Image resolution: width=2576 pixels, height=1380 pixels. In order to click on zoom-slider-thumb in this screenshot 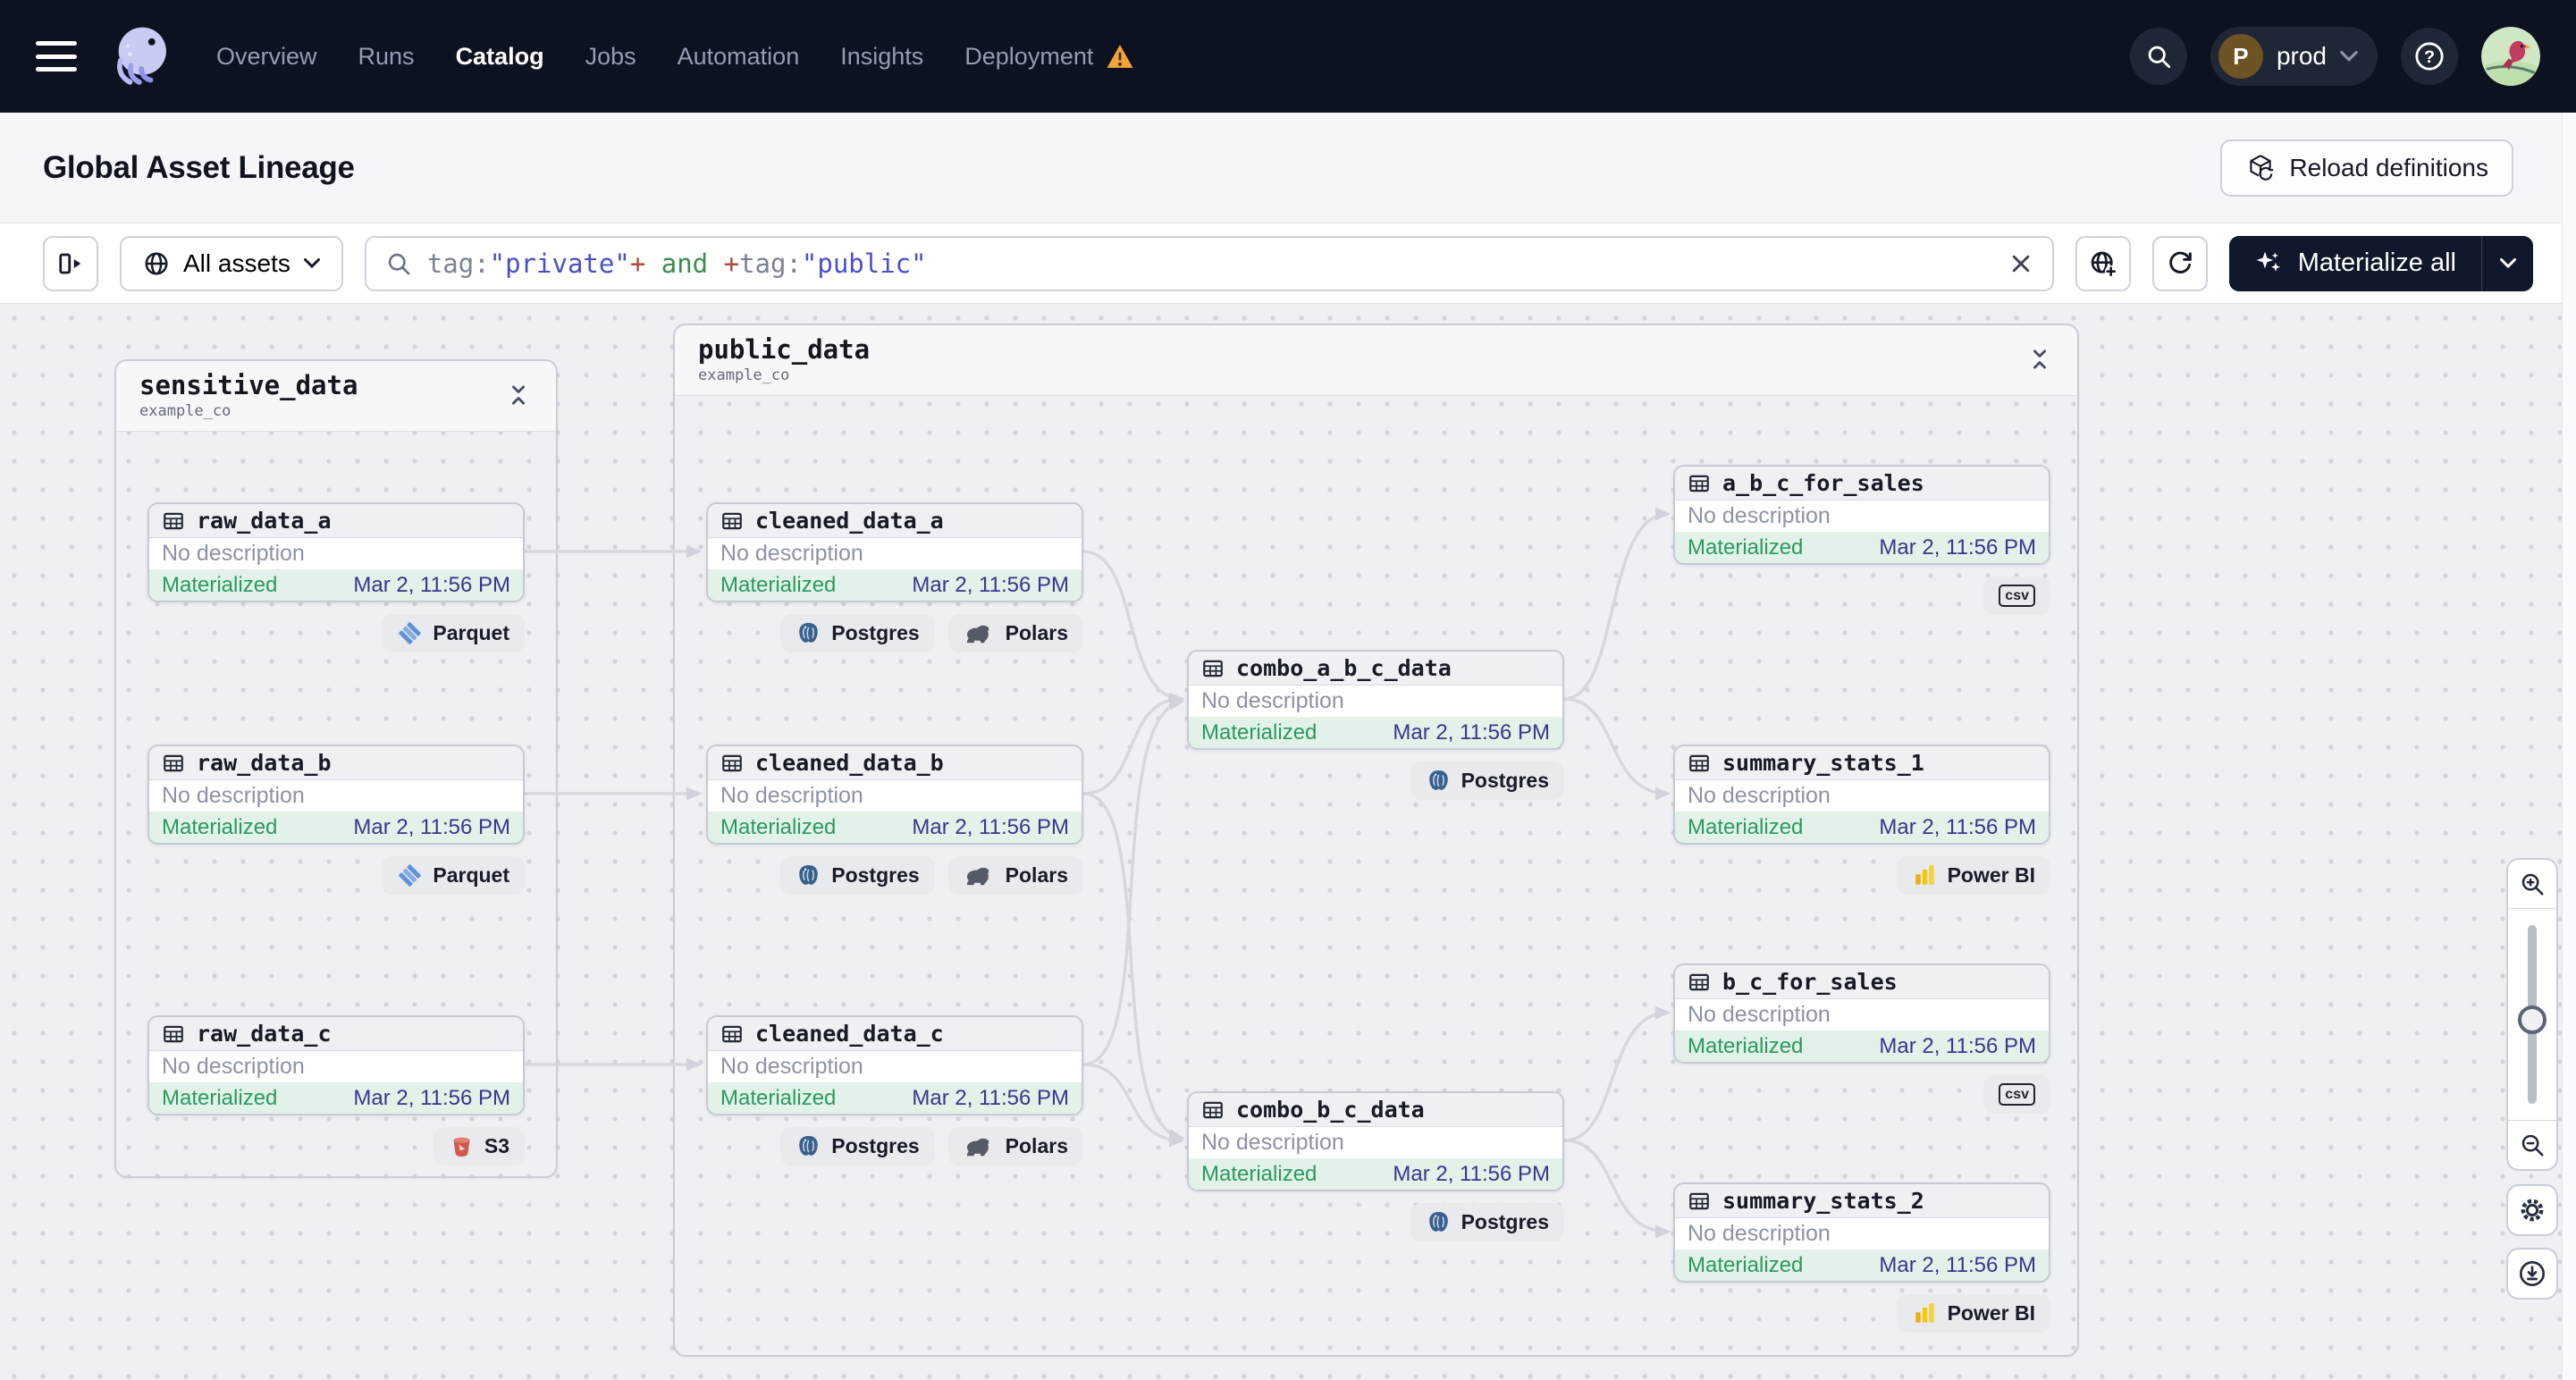, I will do `click(2533, 1020)`.